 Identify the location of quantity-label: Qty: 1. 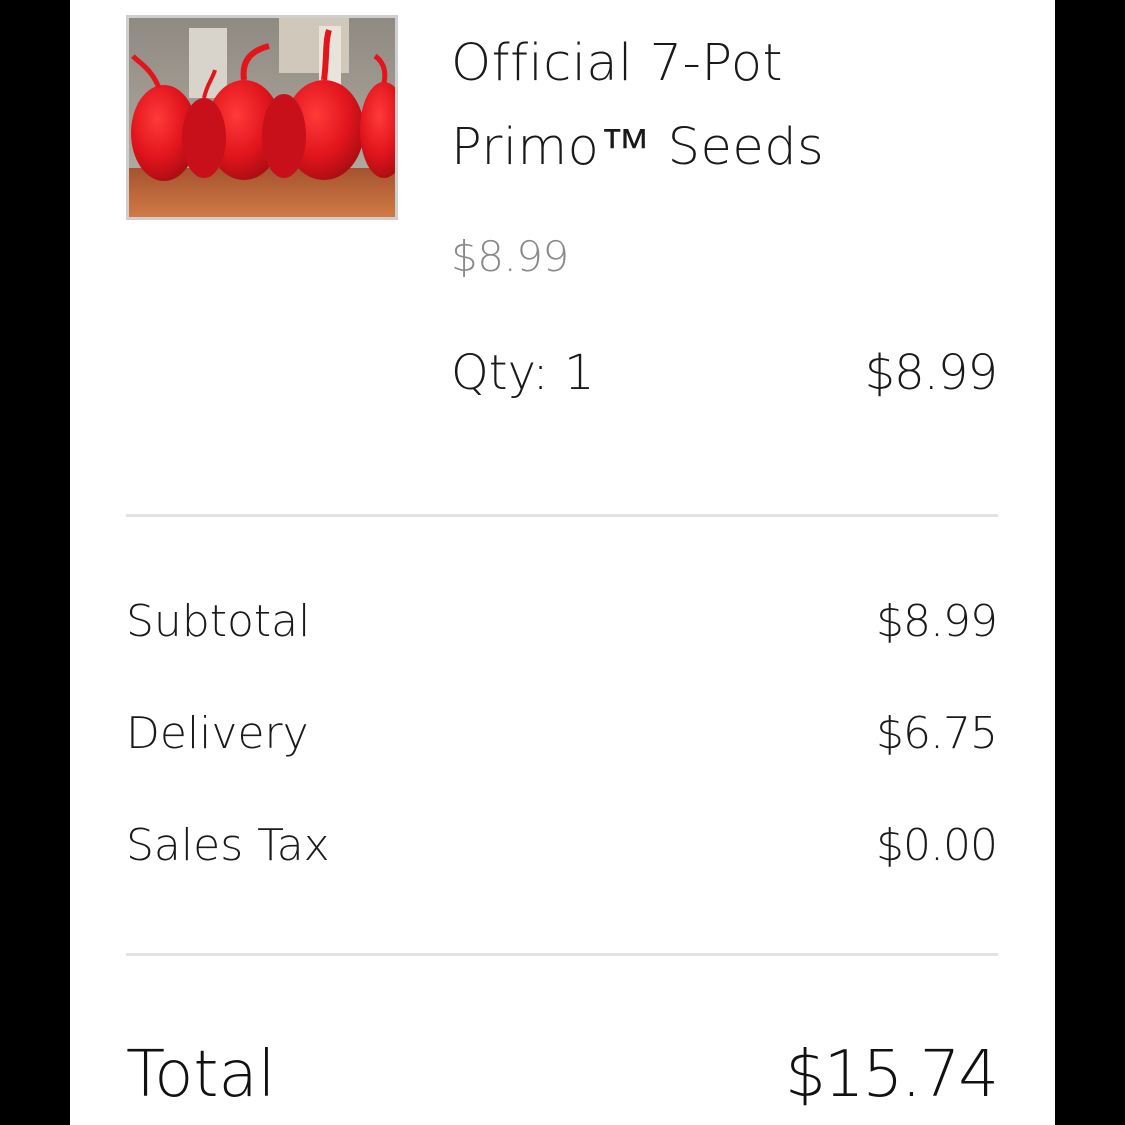
(523, 373).